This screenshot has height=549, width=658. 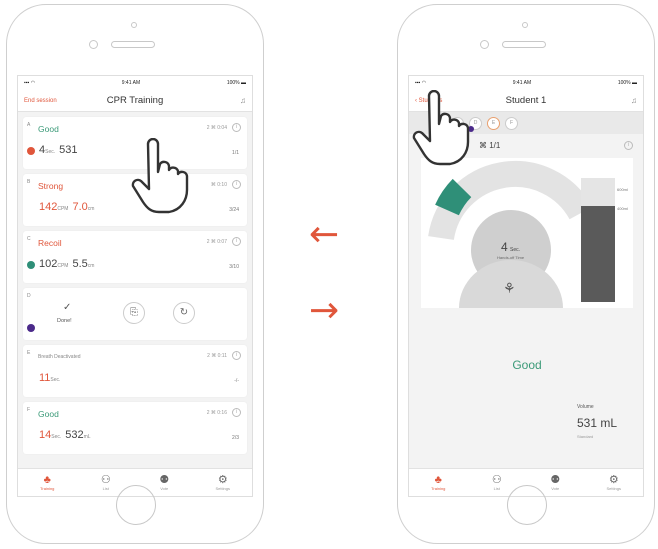 I want to click on gauge-sub: Hands-off Time, so click(x=511, y=257).